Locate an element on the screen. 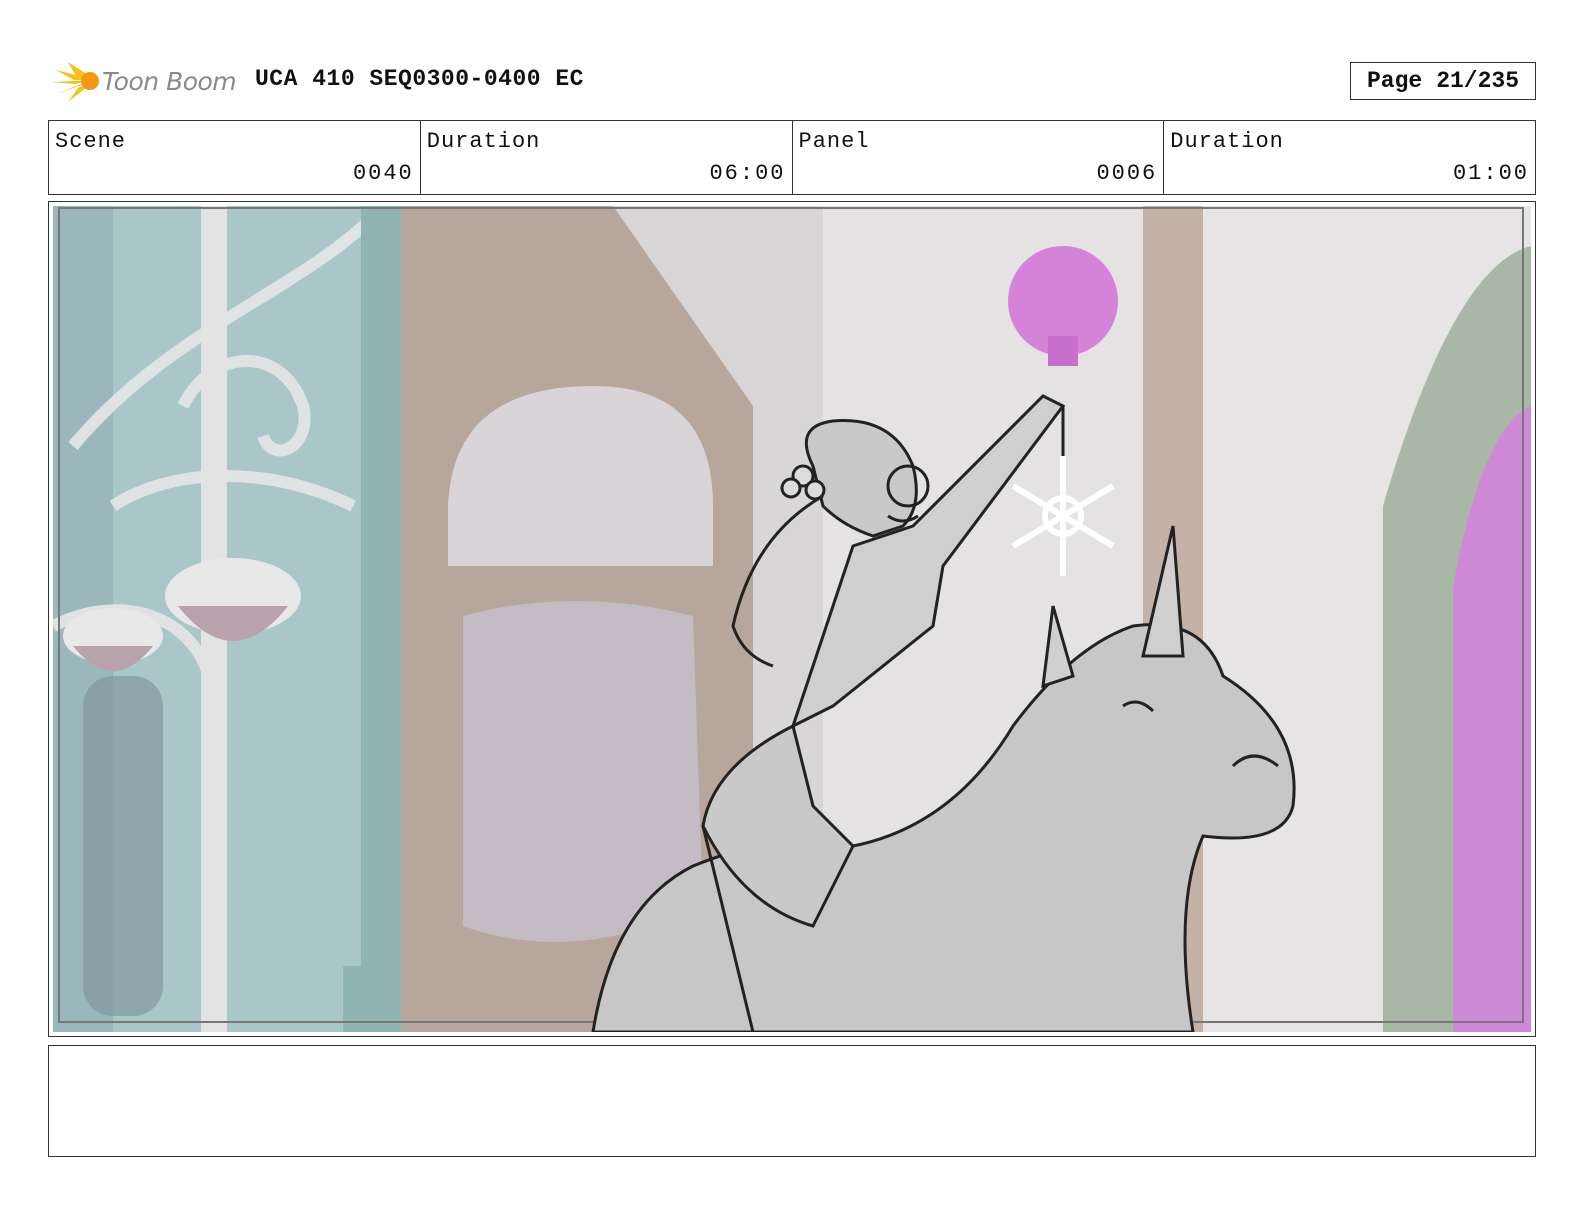  scene-label: Scene is located at coordinates (91, 141).